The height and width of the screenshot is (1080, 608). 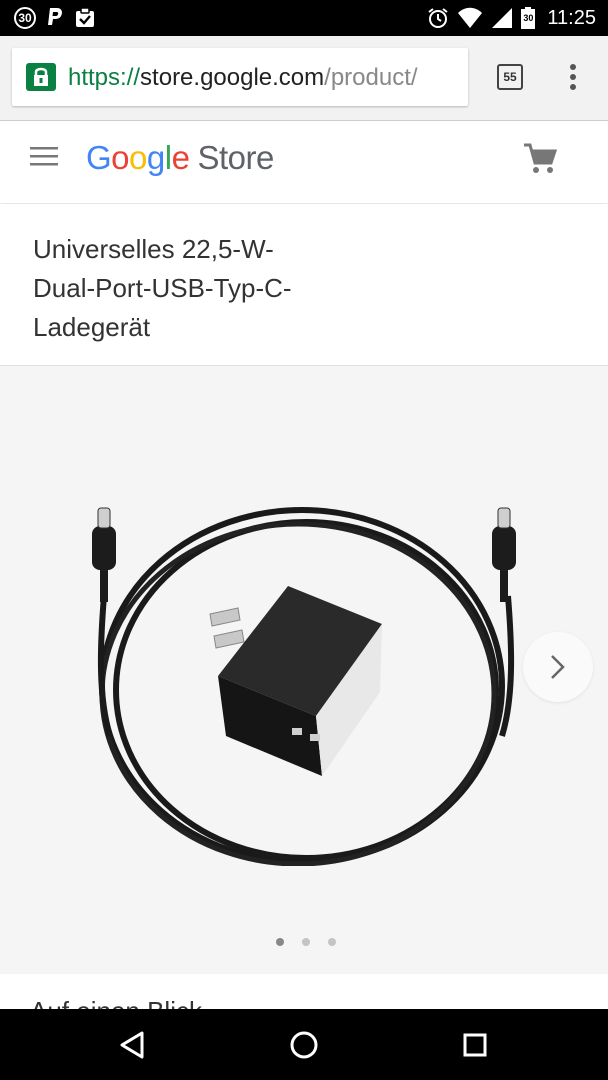 What do you see at coordinates (371, 77) in the screenshot?
I see `url-path: /product/` at bounding box center [371, 77].